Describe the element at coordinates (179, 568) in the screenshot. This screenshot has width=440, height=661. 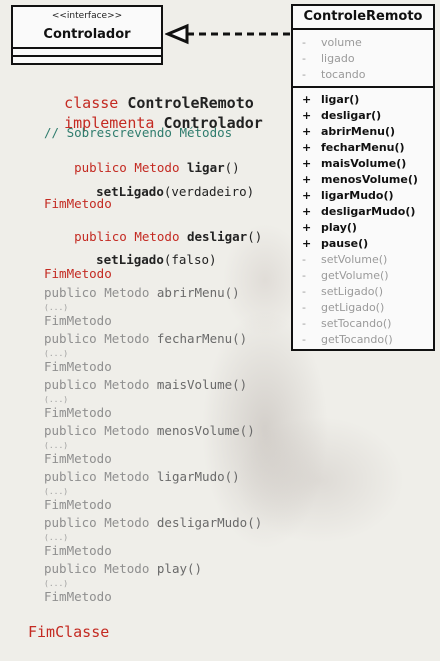
I see `grey-method-name: play()` at that location.